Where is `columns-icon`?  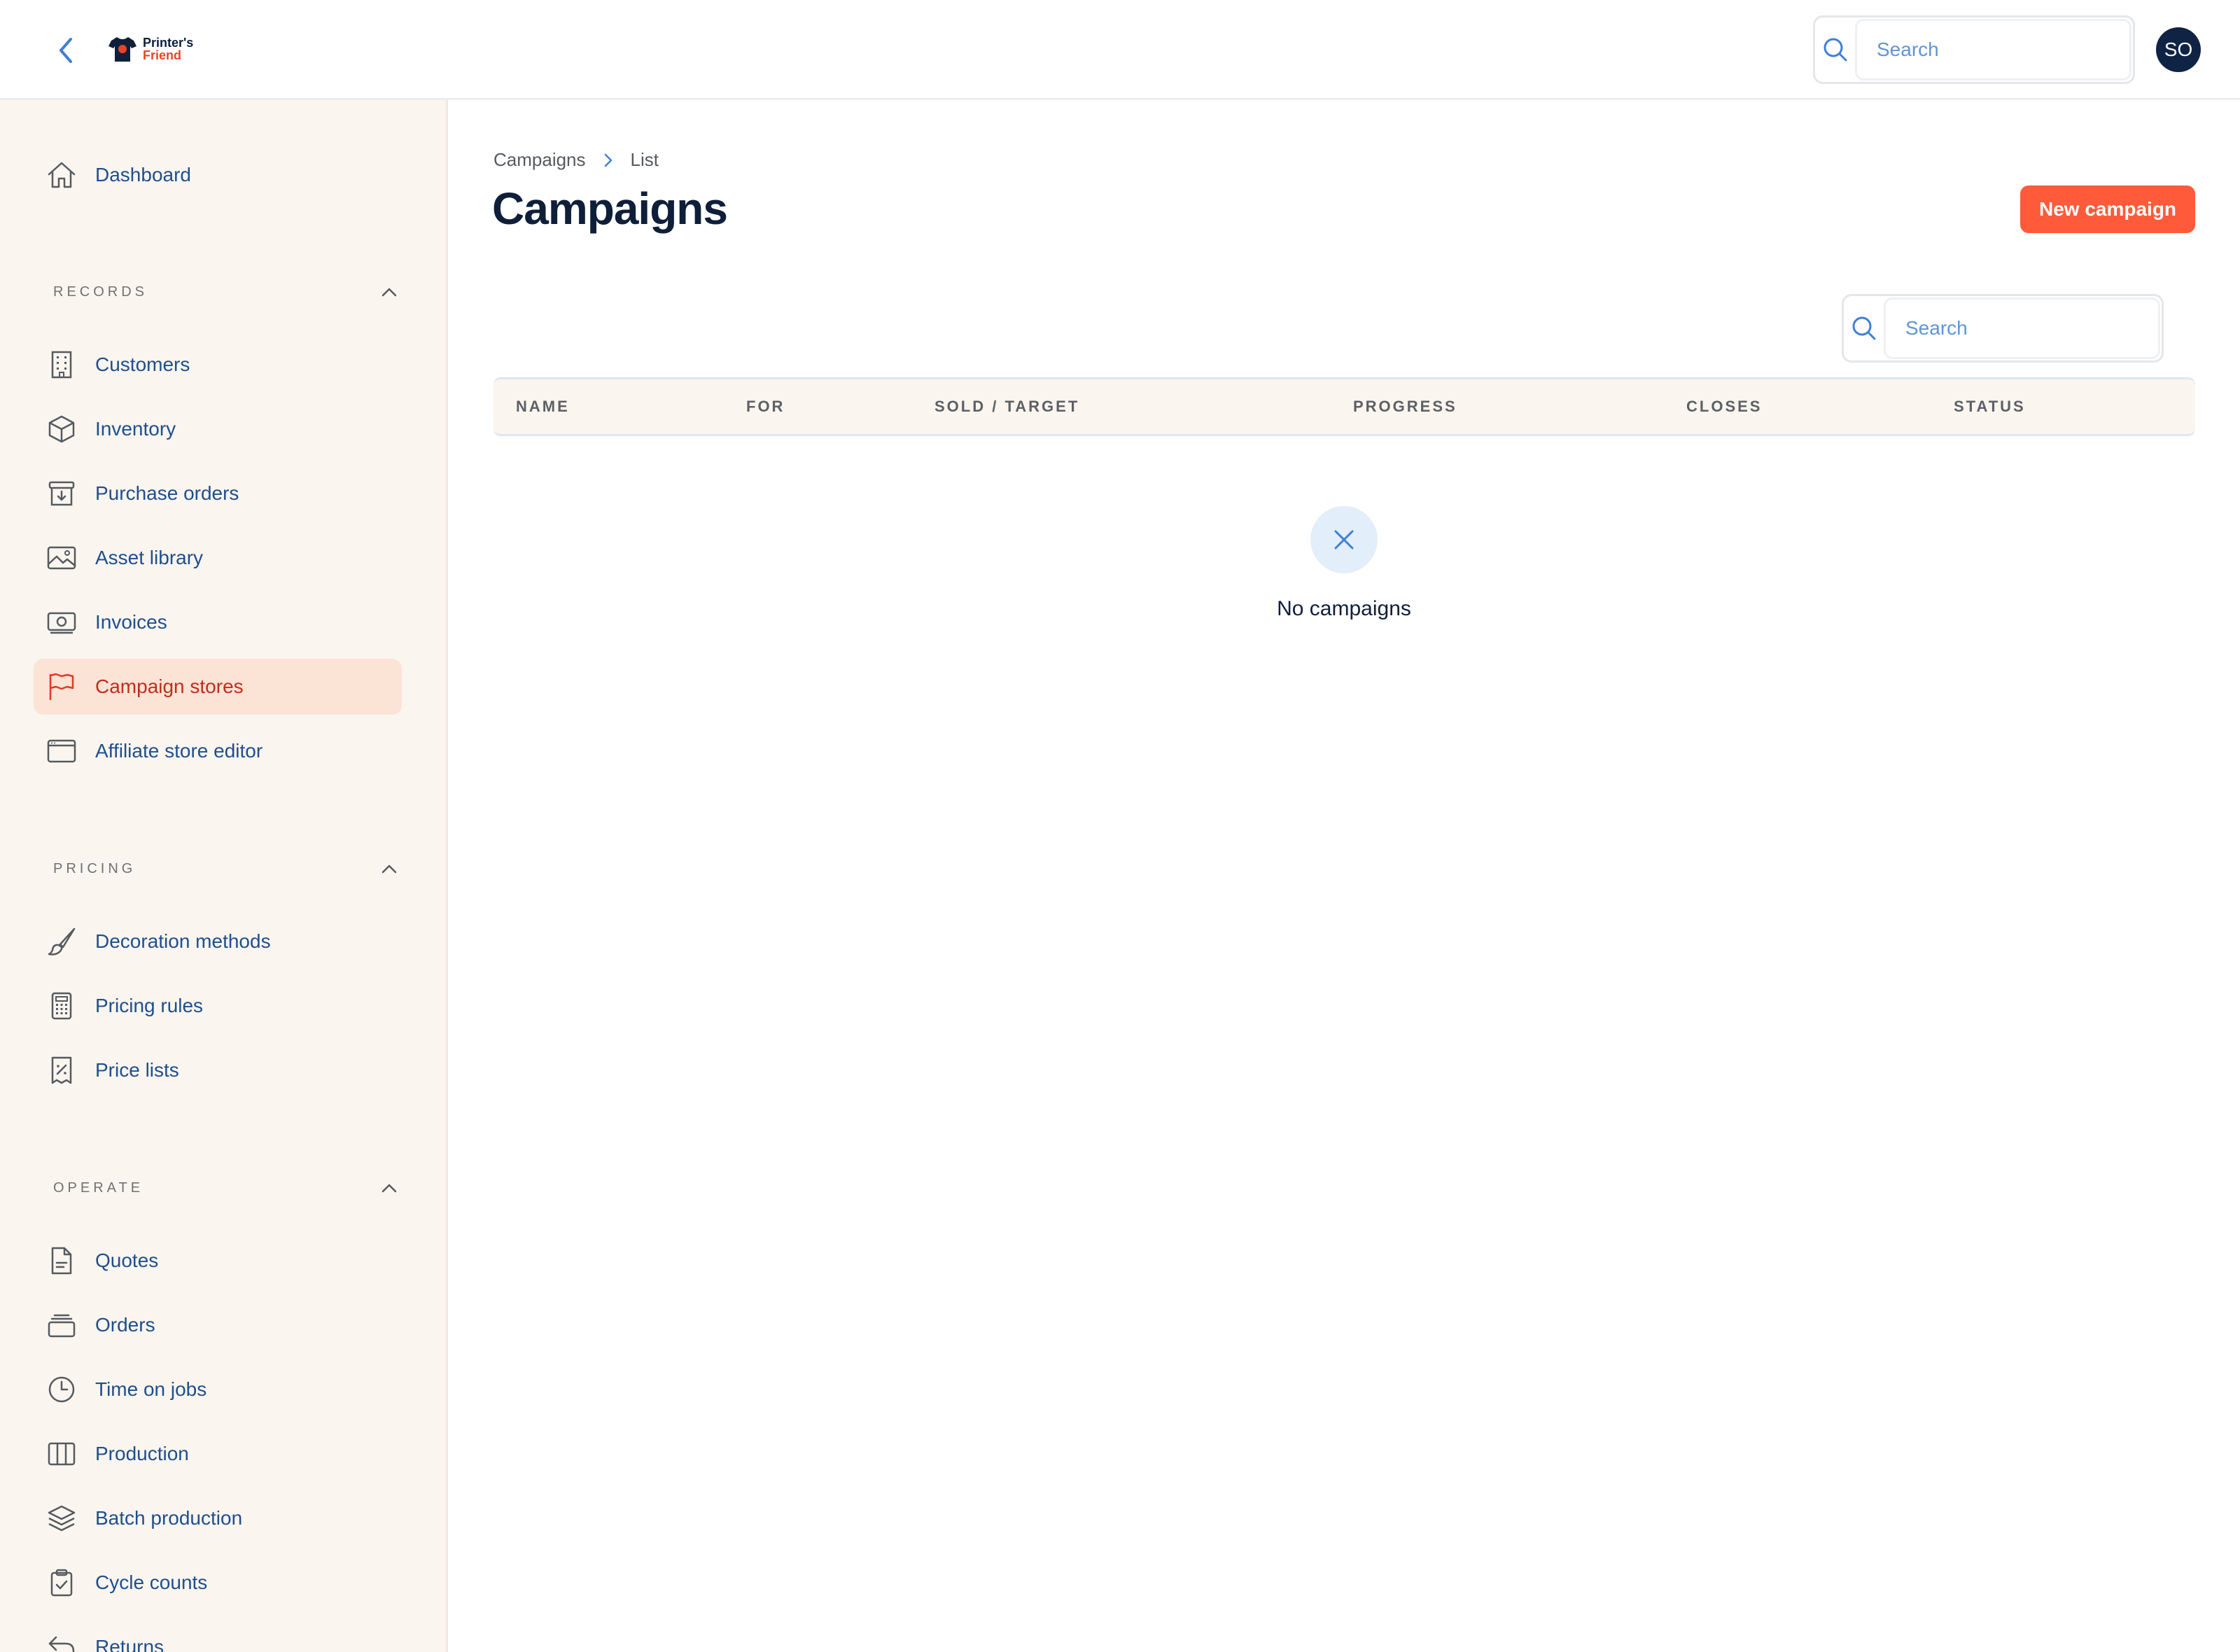 columns-icon is located at coordinates (62, 1454).